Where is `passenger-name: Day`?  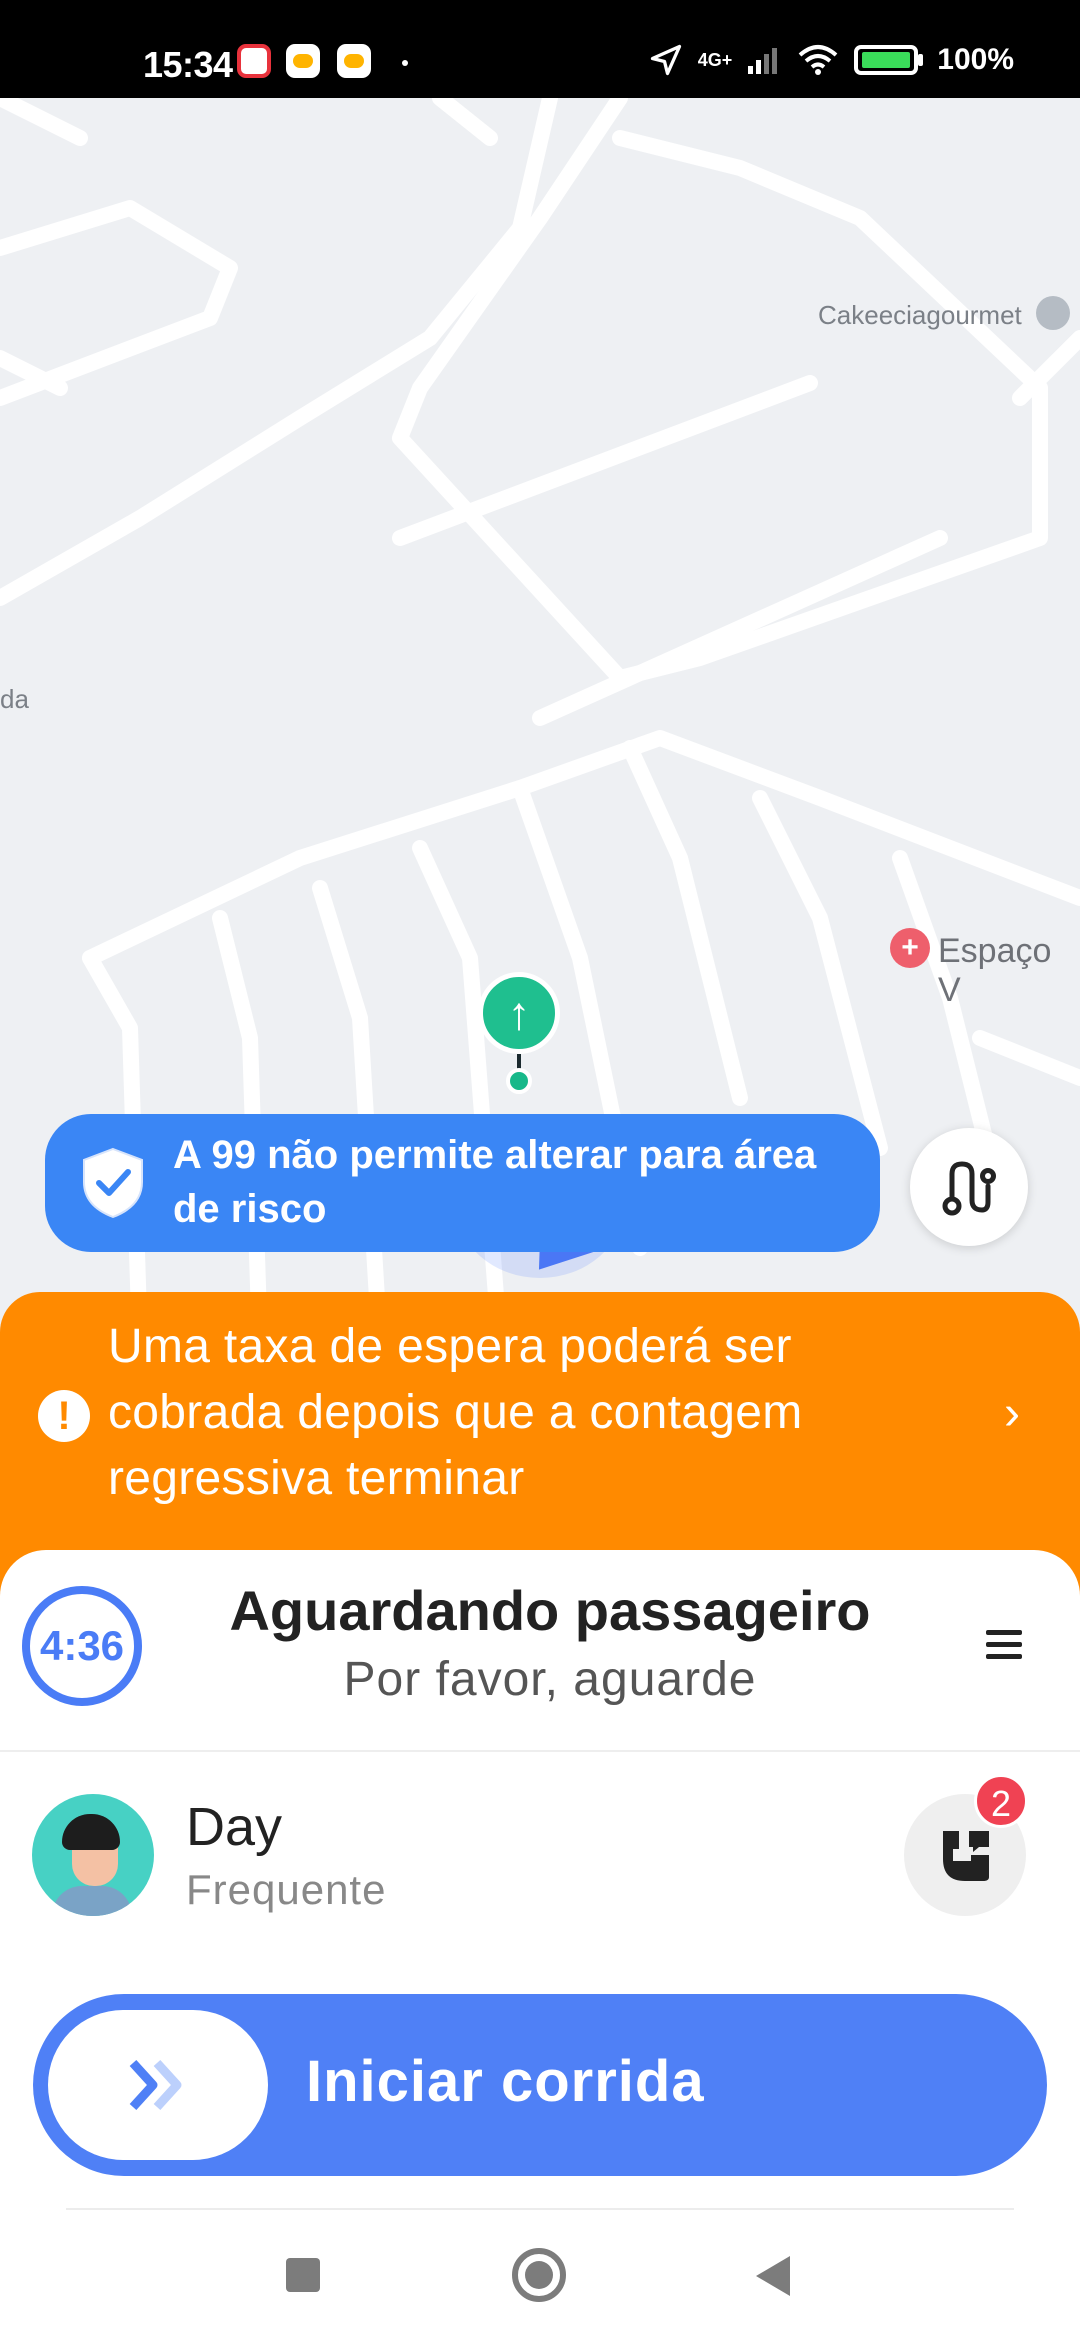 passenger-name: Day is located at coordinates (234, 1827).